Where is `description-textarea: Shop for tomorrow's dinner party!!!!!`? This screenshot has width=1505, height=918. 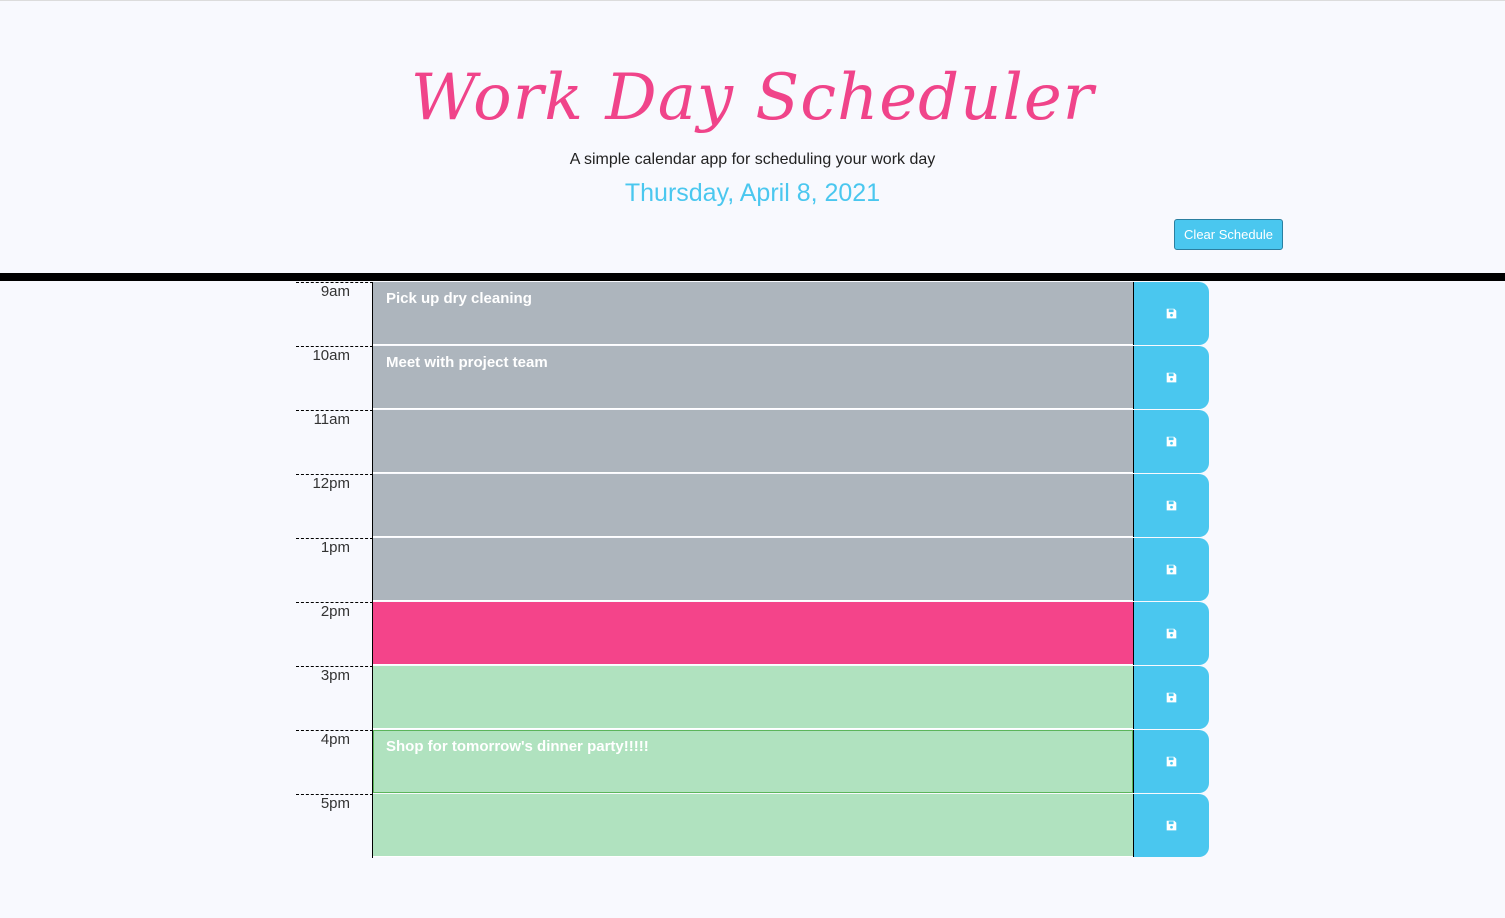
description-textarea: Shop for tomorrow's dinner party!!!!! is located at coordinates (753, 761).